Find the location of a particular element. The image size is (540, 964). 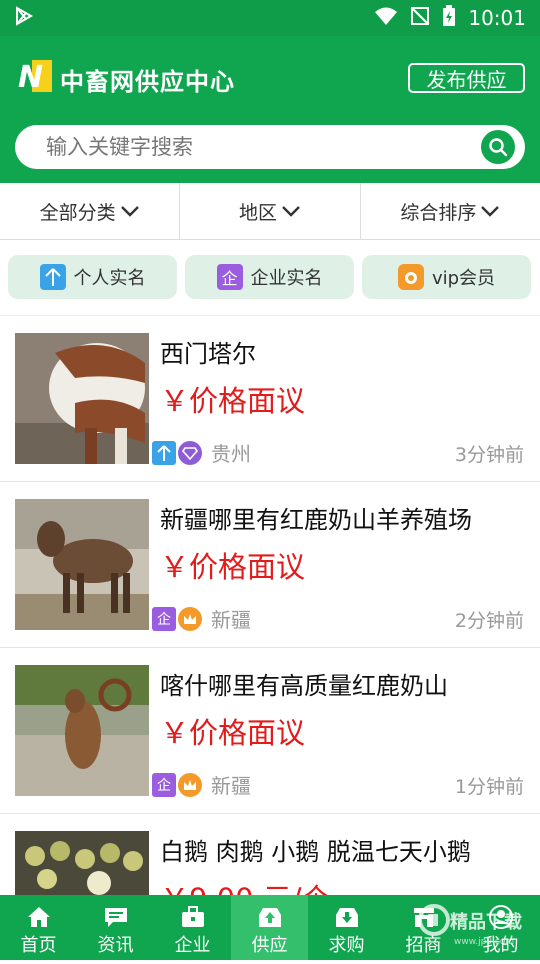

tab-enterprise: 企业 is located at coordinates (192, 927).